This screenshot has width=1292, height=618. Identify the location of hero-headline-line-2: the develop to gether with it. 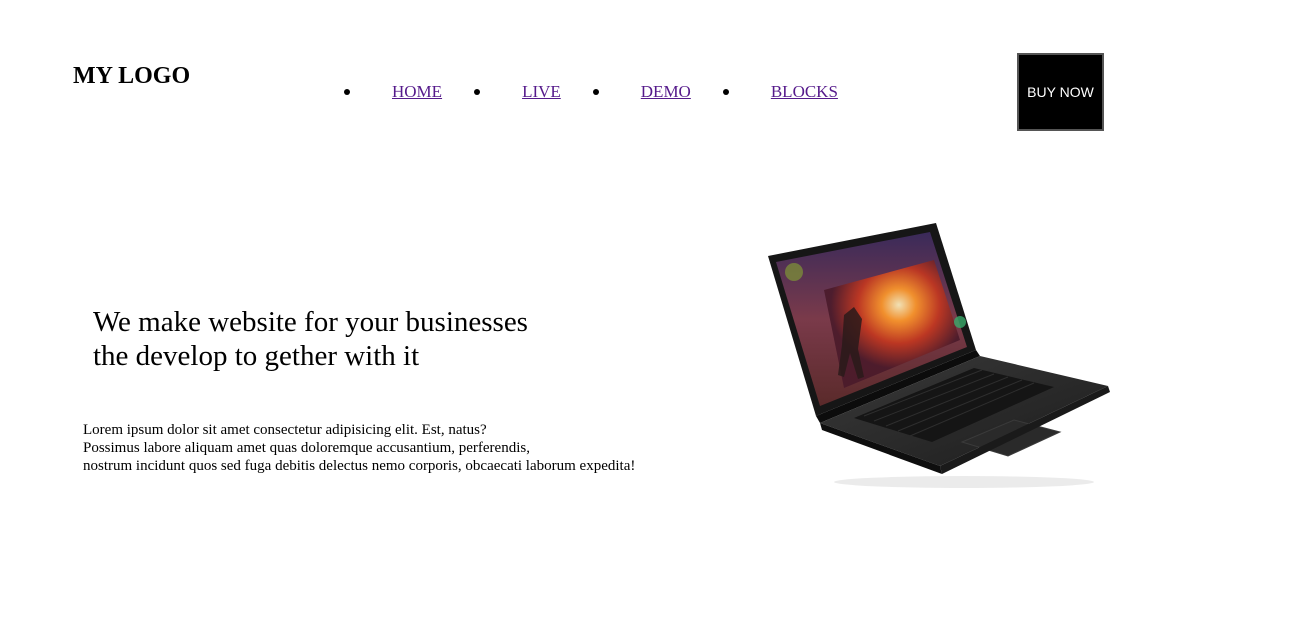
(256, 356).